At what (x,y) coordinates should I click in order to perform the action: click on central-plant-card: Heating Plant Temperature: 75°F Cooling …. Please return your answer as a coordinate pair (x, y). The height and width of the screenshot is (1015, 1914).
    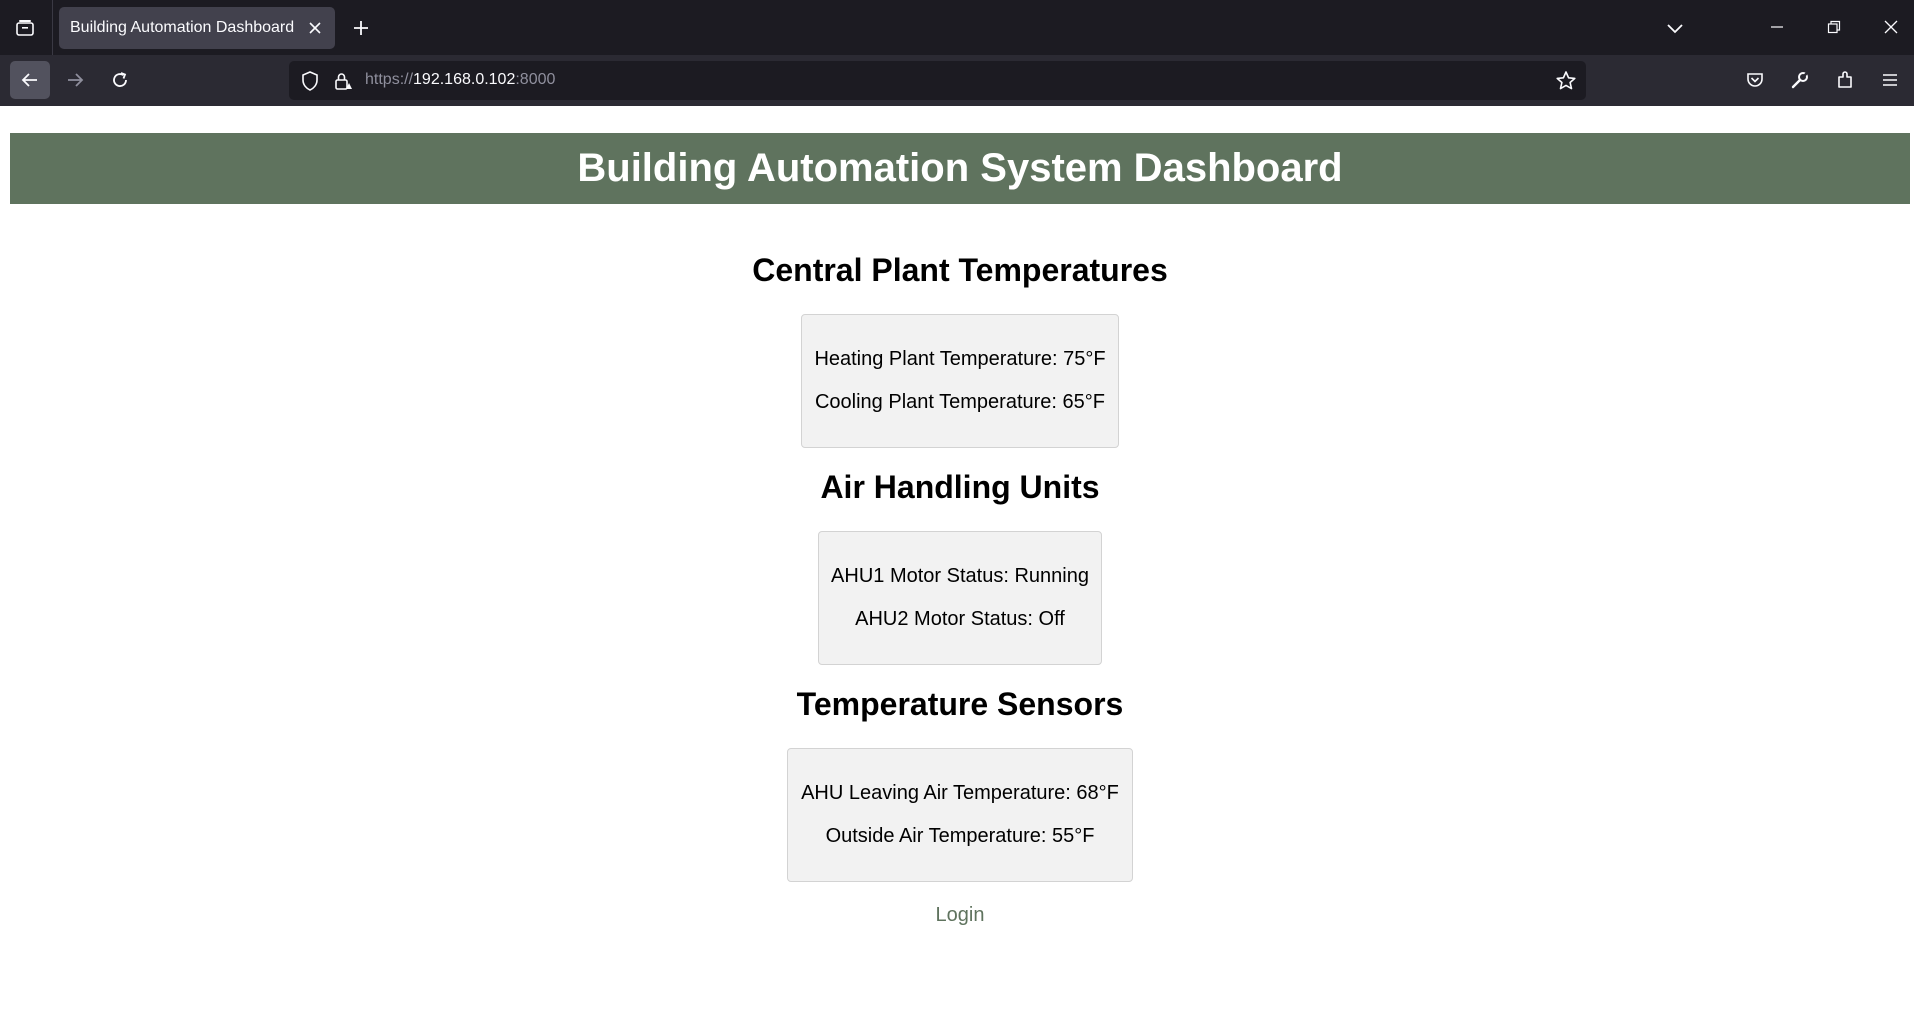
    Looking at the image, I should click on (960, 381).